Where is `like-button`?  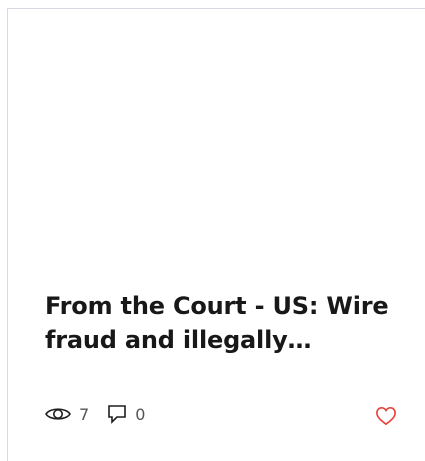 like-button is located at coordinates (386, 418).